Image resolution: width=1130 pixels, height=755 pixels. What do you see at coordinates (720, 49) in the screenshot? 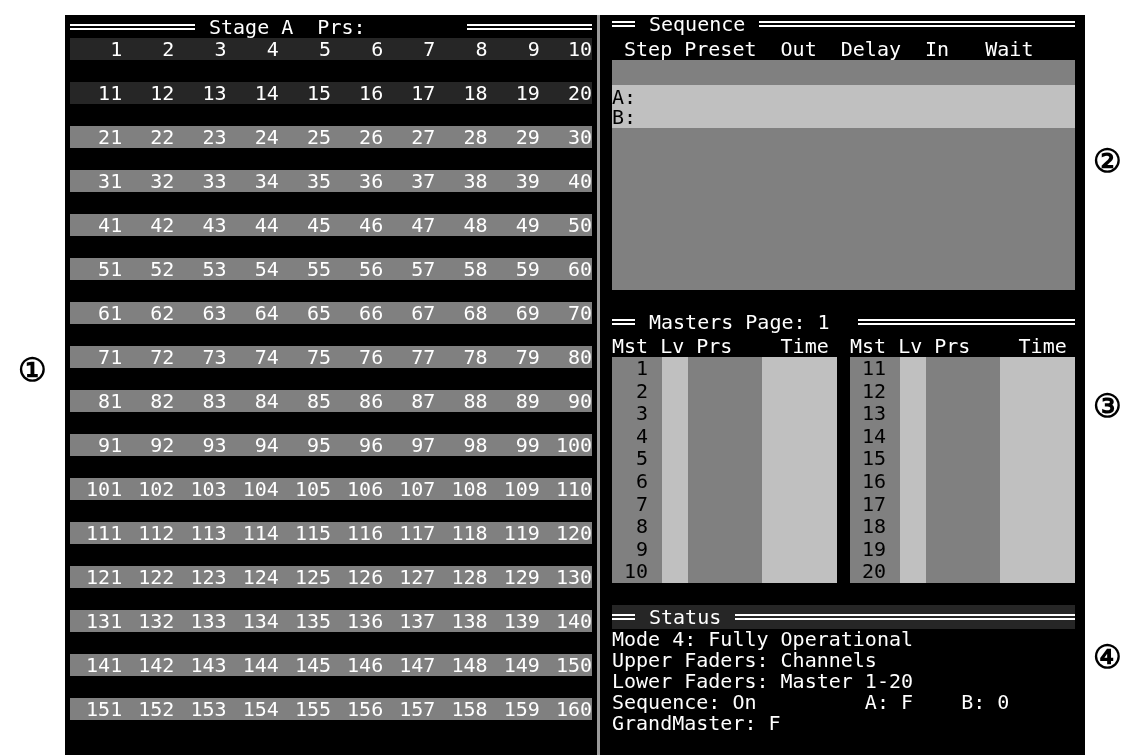
I see `column-header: Preset` at bounding box center [720, 49].